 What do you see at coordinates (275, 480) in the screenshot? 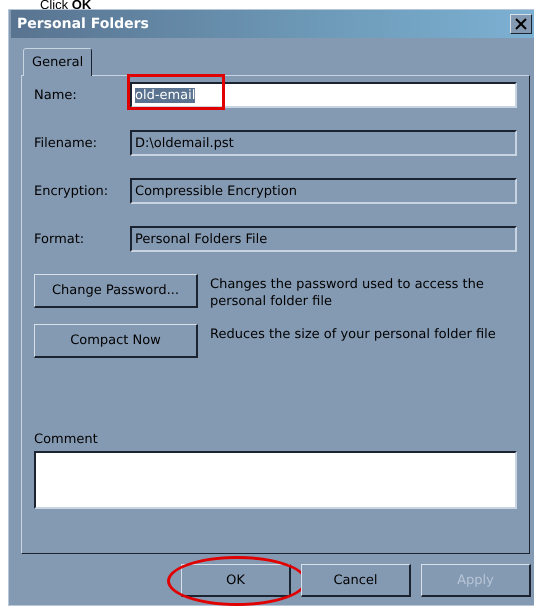
I see `comment-field` at bounding box center [275, 480].